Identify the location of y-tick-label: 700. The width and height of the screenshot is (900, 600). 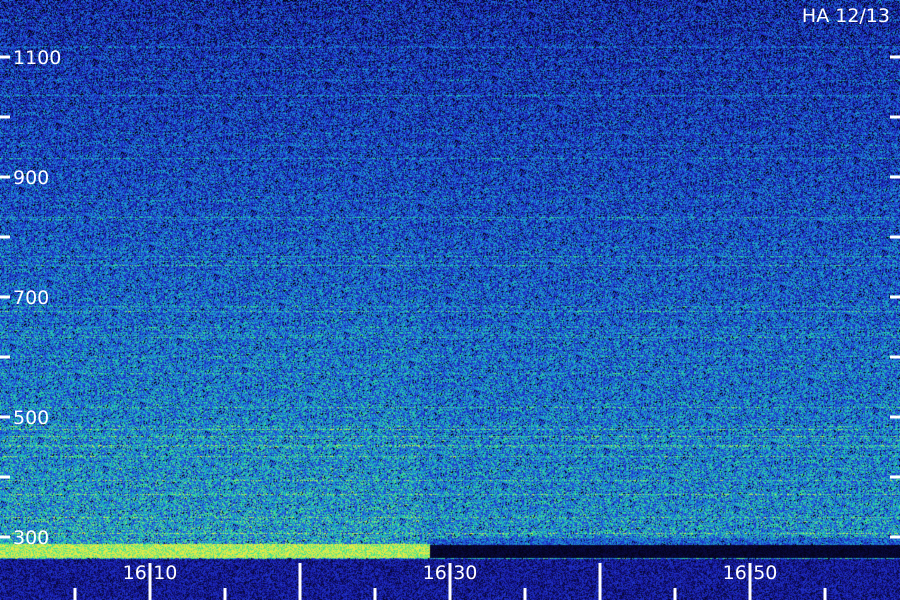
(31, 298).